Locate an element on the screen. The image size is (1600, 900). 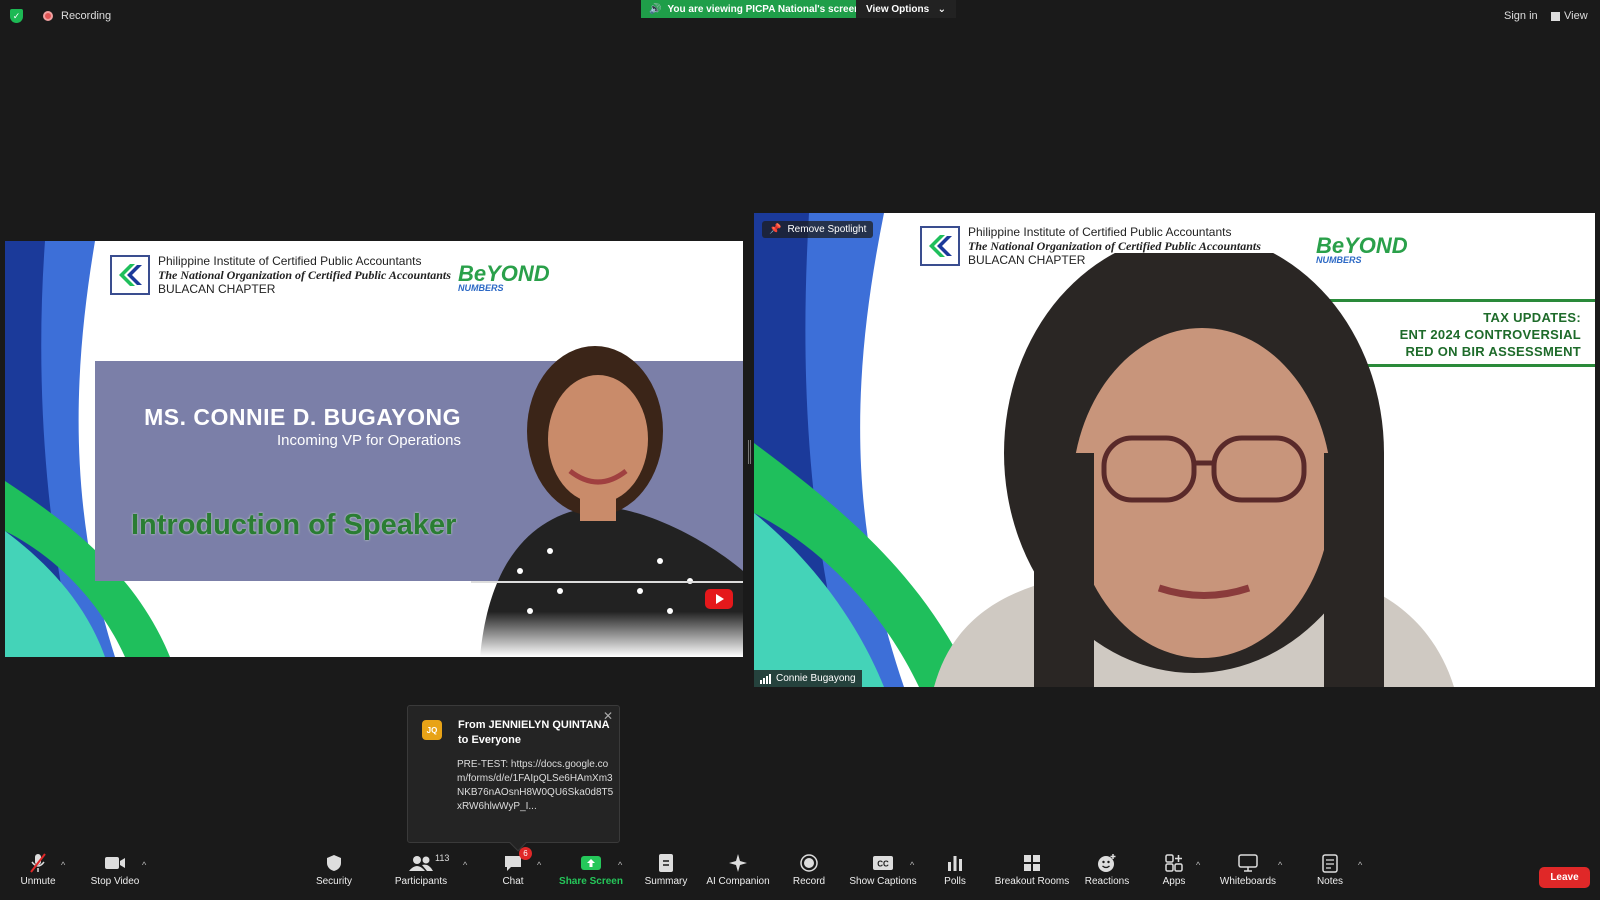
summary-label: Summary is located at coordinates (666, 881).